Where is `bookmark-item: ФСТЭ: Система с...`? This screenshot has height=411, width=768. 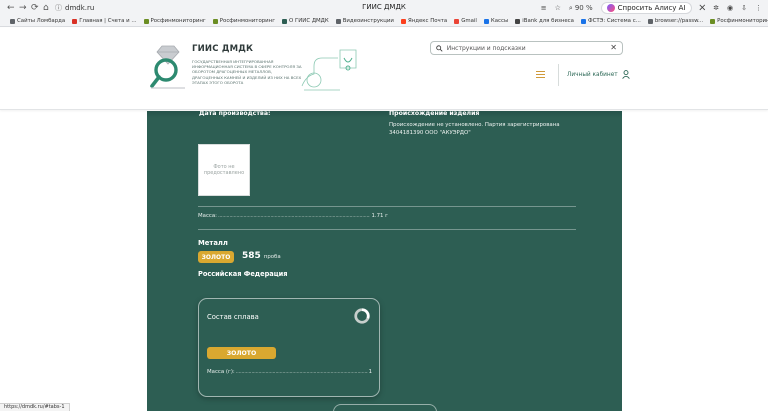 bookmark-item: ФСТЭ: Система с... is located at coordinates (610, 21).